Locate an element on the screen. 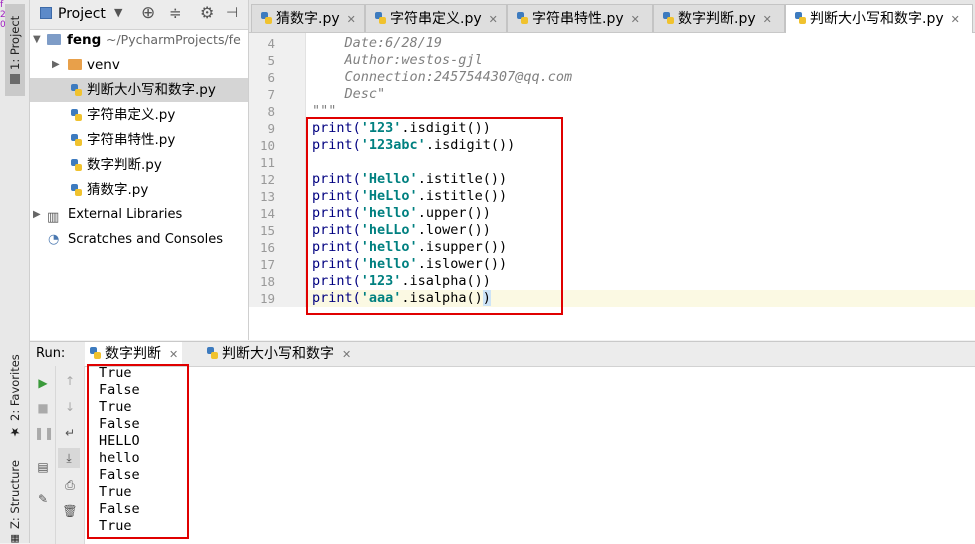  editor-tab-label: 字符串定义.py is located at coordinates (436, 19).